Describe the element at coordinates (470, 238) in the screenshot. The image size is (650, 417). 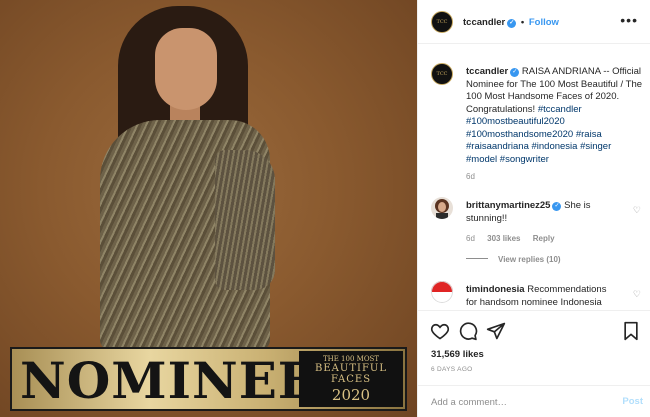
I see `comment-time: 6d` at that location.